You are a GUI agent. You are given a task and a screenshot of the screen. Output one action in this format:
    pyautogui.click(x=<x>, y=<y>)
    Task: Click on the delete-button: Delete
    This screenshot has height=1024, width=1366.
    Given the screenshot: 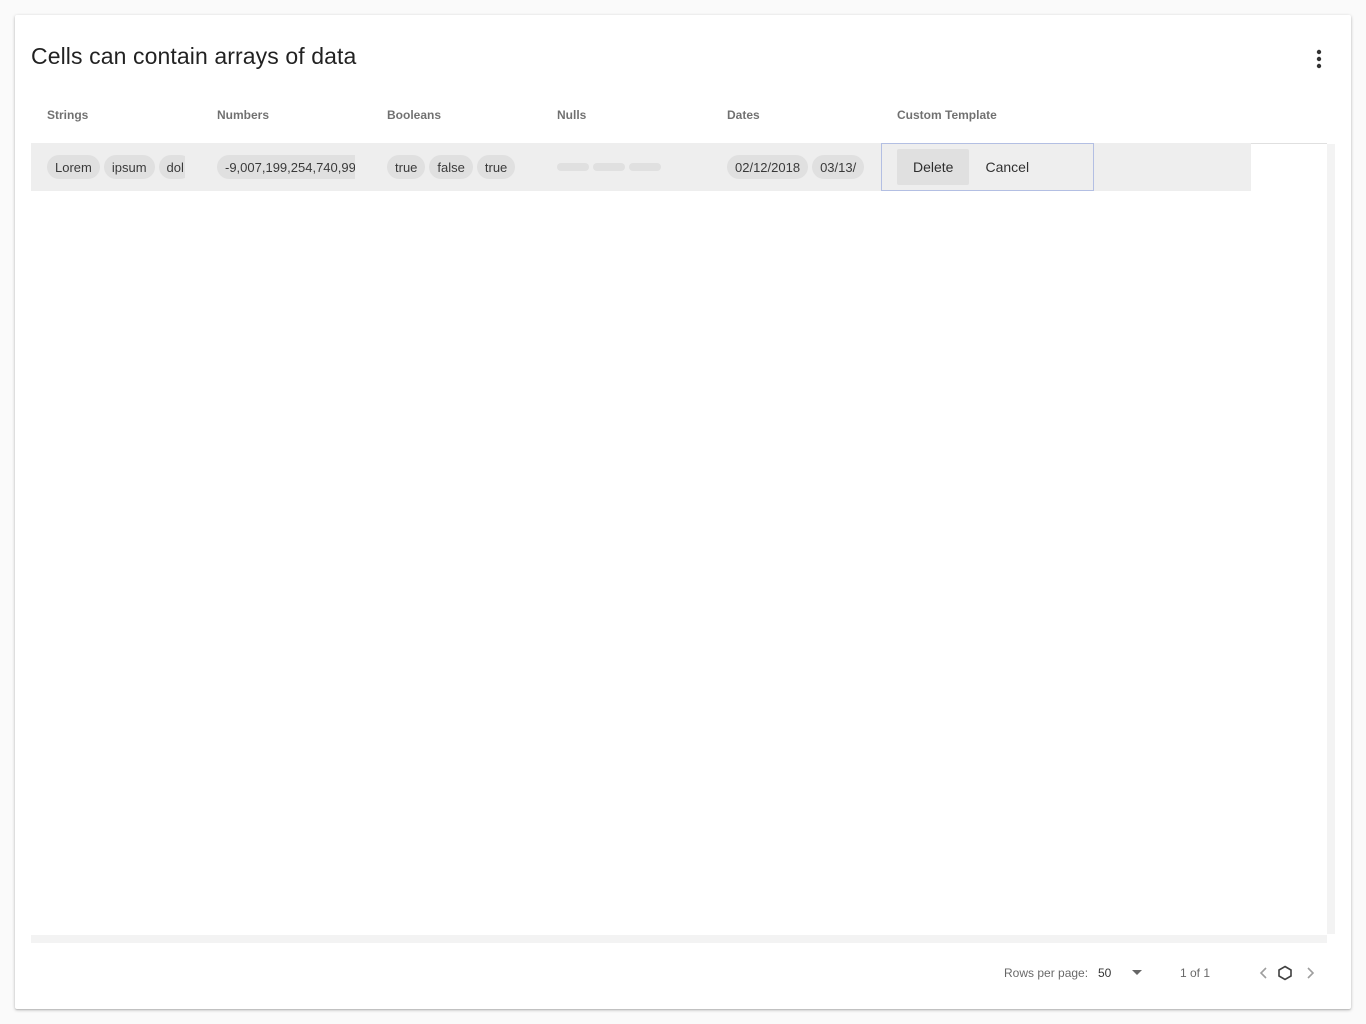 What is the action you would take?
    pyautogui.click(x=933, y=167)
    